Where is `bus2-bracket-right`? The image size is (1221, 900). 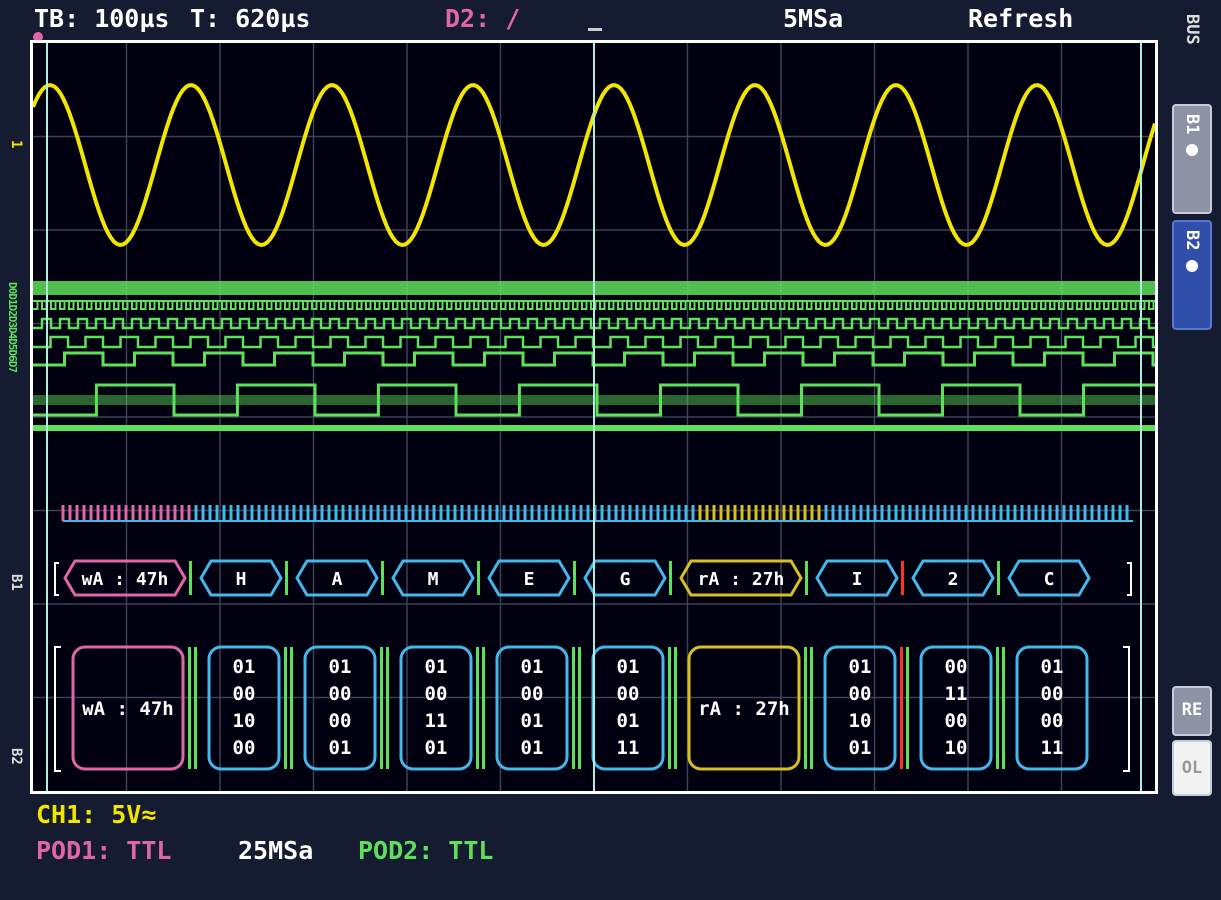
bus2-bracket-right is located at coordinates (1126, 709).